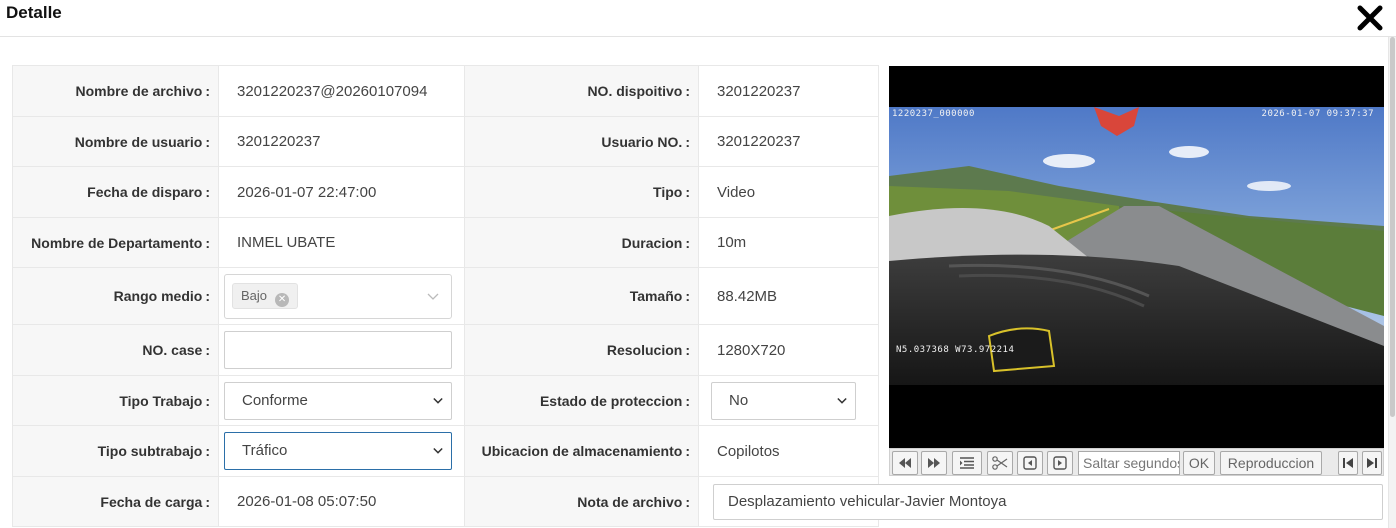 Image resolution: width=1396 pixels, height=528 pixels. Describe the element at coordinates (581, 451) in the screenshot. I see `label-ubicacion-almacenamiento: Ubicacion de almacenamiento:` at that location.